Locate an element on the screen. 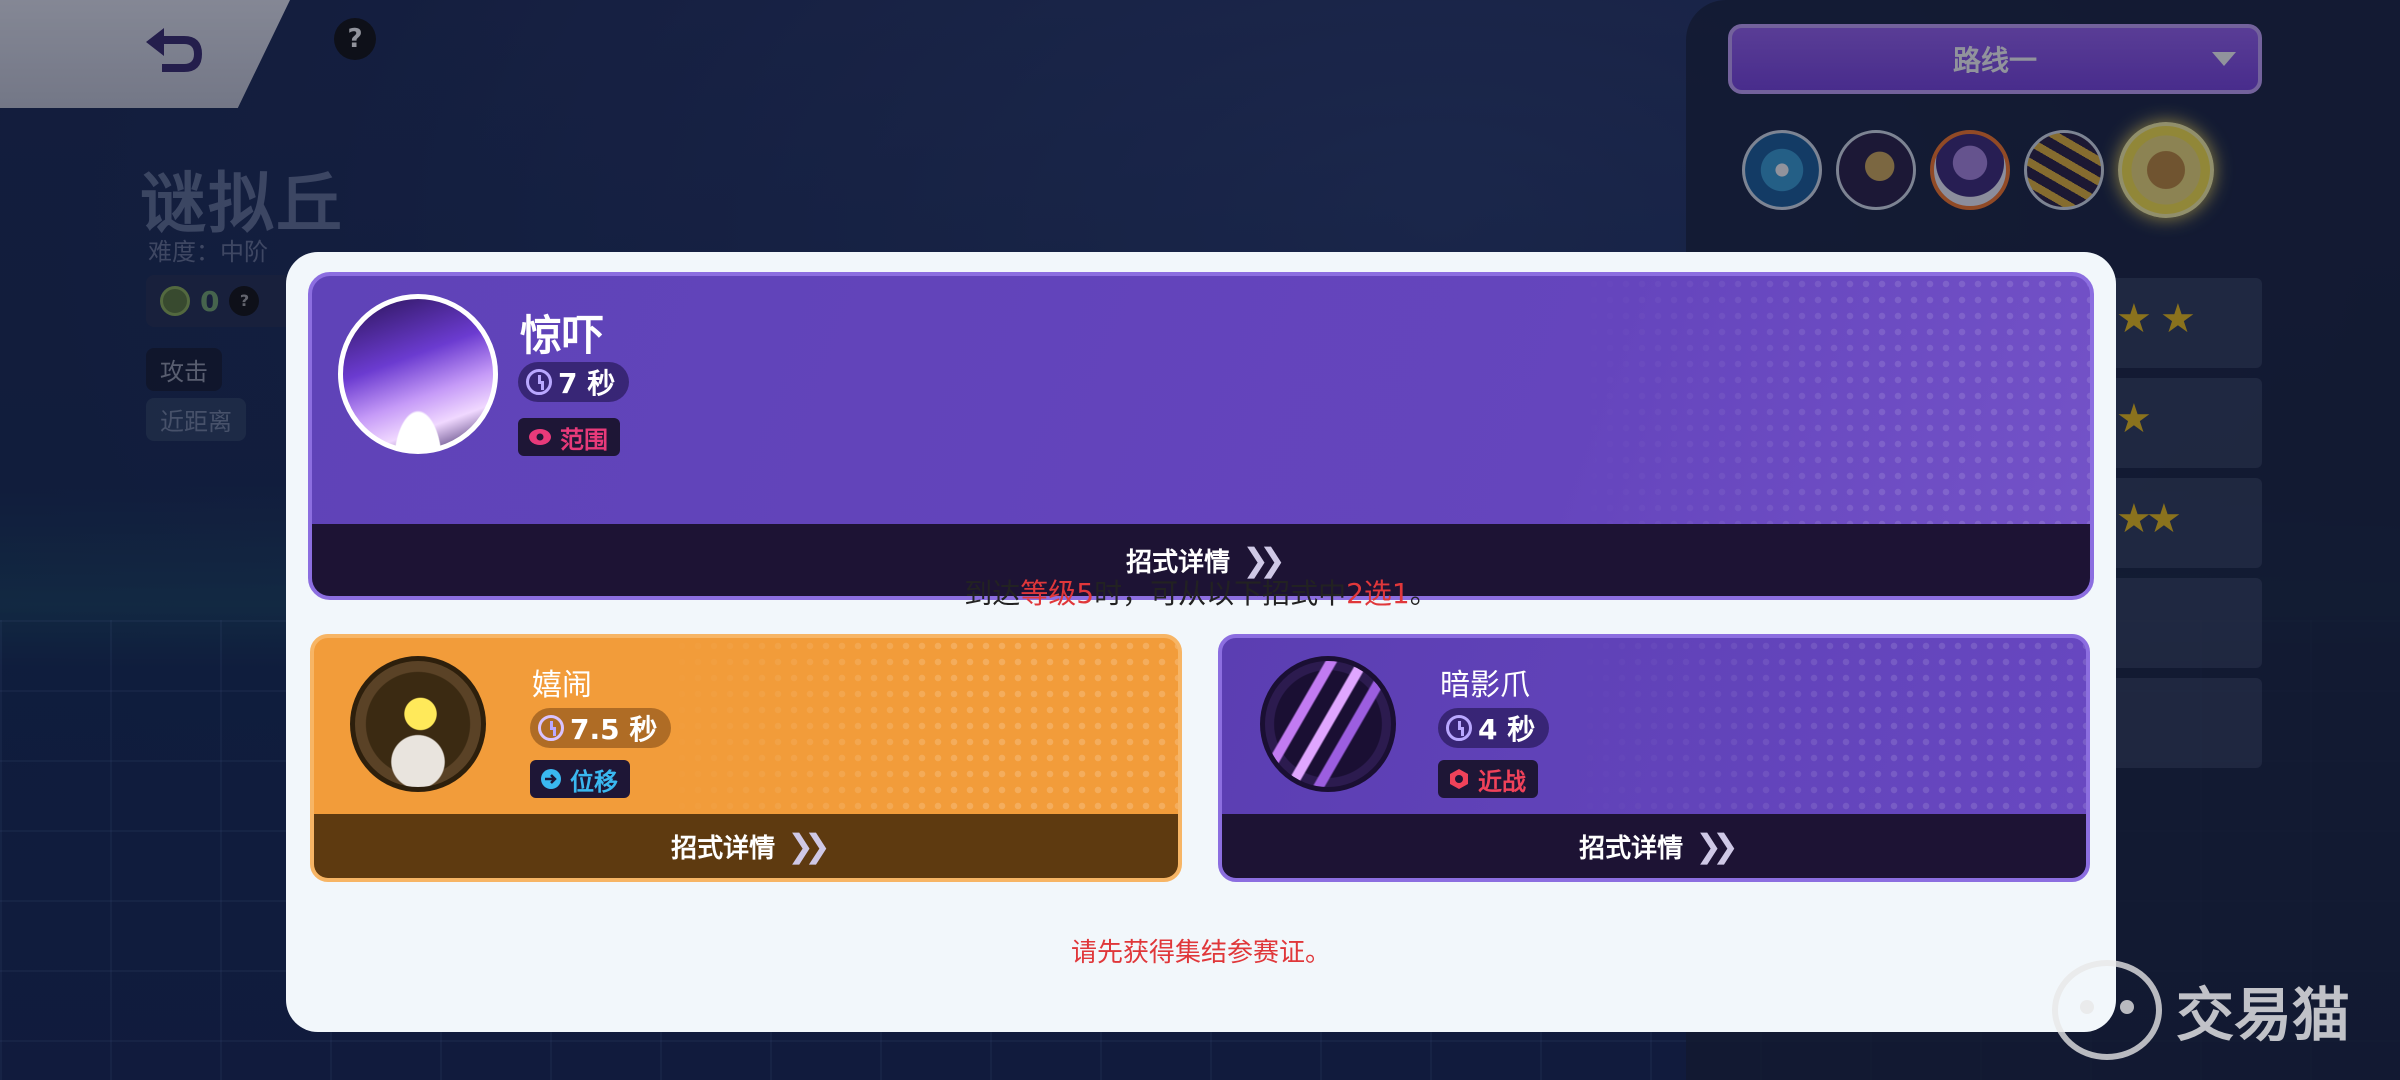 The width and height of the screenshot is (2400, 1080). cooldown-pill: 7 秒 is located at coordinates (574, 382).